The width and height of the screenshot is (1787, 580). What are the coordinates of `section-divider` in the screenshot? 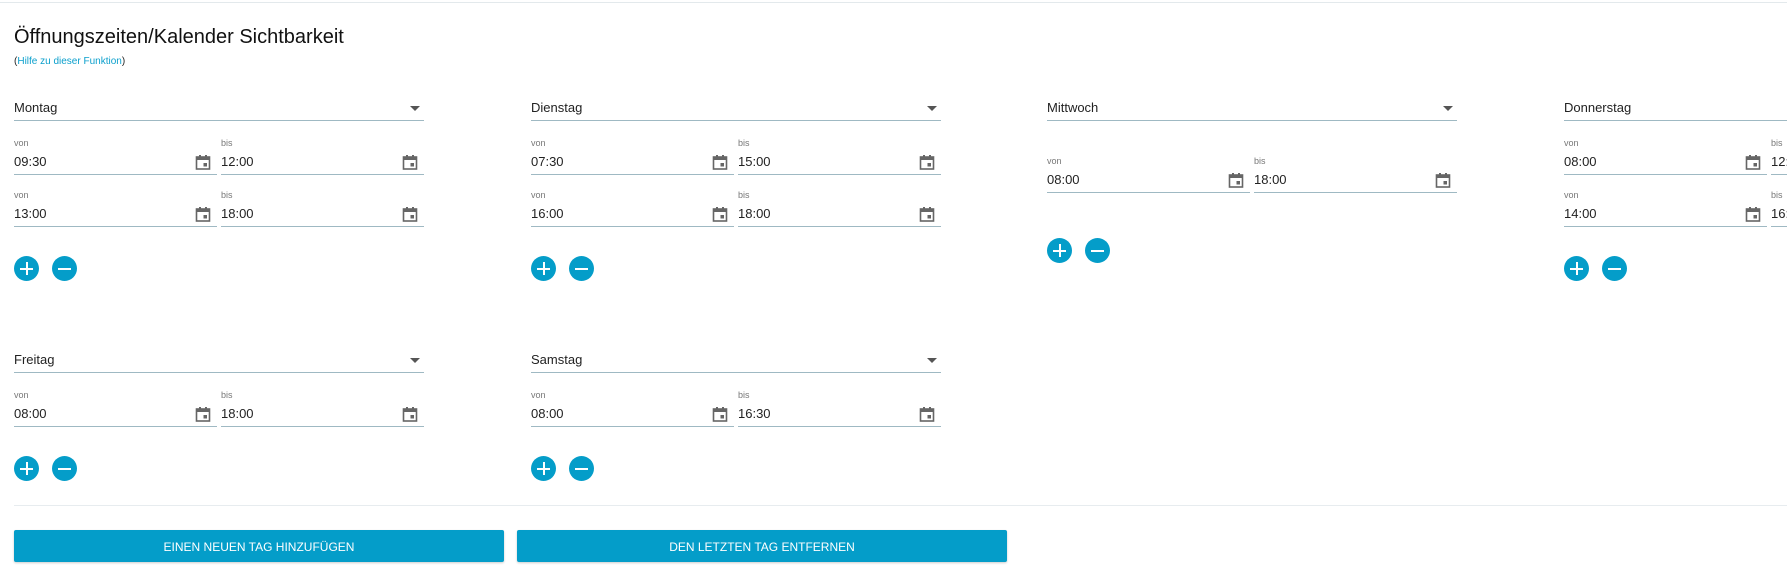 It's located at (900, 505).